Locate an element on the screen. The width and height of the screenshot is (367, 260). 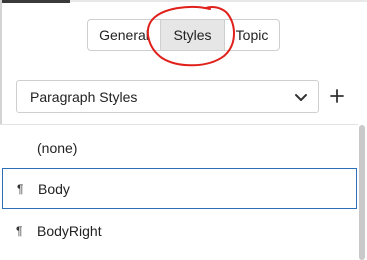
chevron-down-icon is located at coordinates (301, 97).